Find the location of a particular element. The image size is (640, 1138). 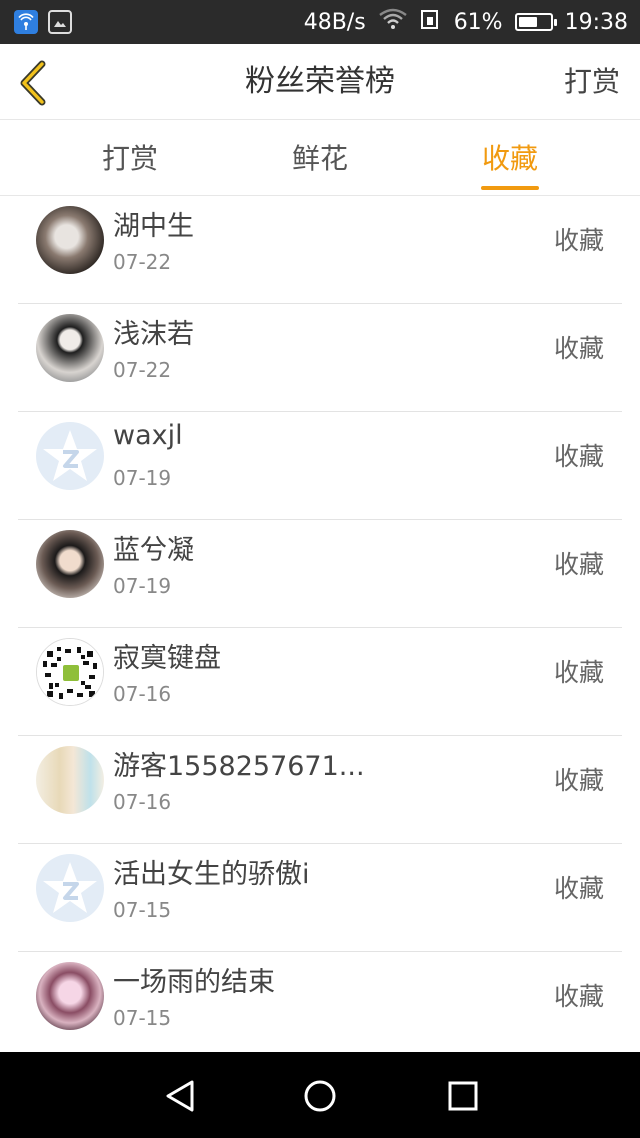

tab-bar: 打赏 鲜花 收藏 is located at coordinates (320, 158).